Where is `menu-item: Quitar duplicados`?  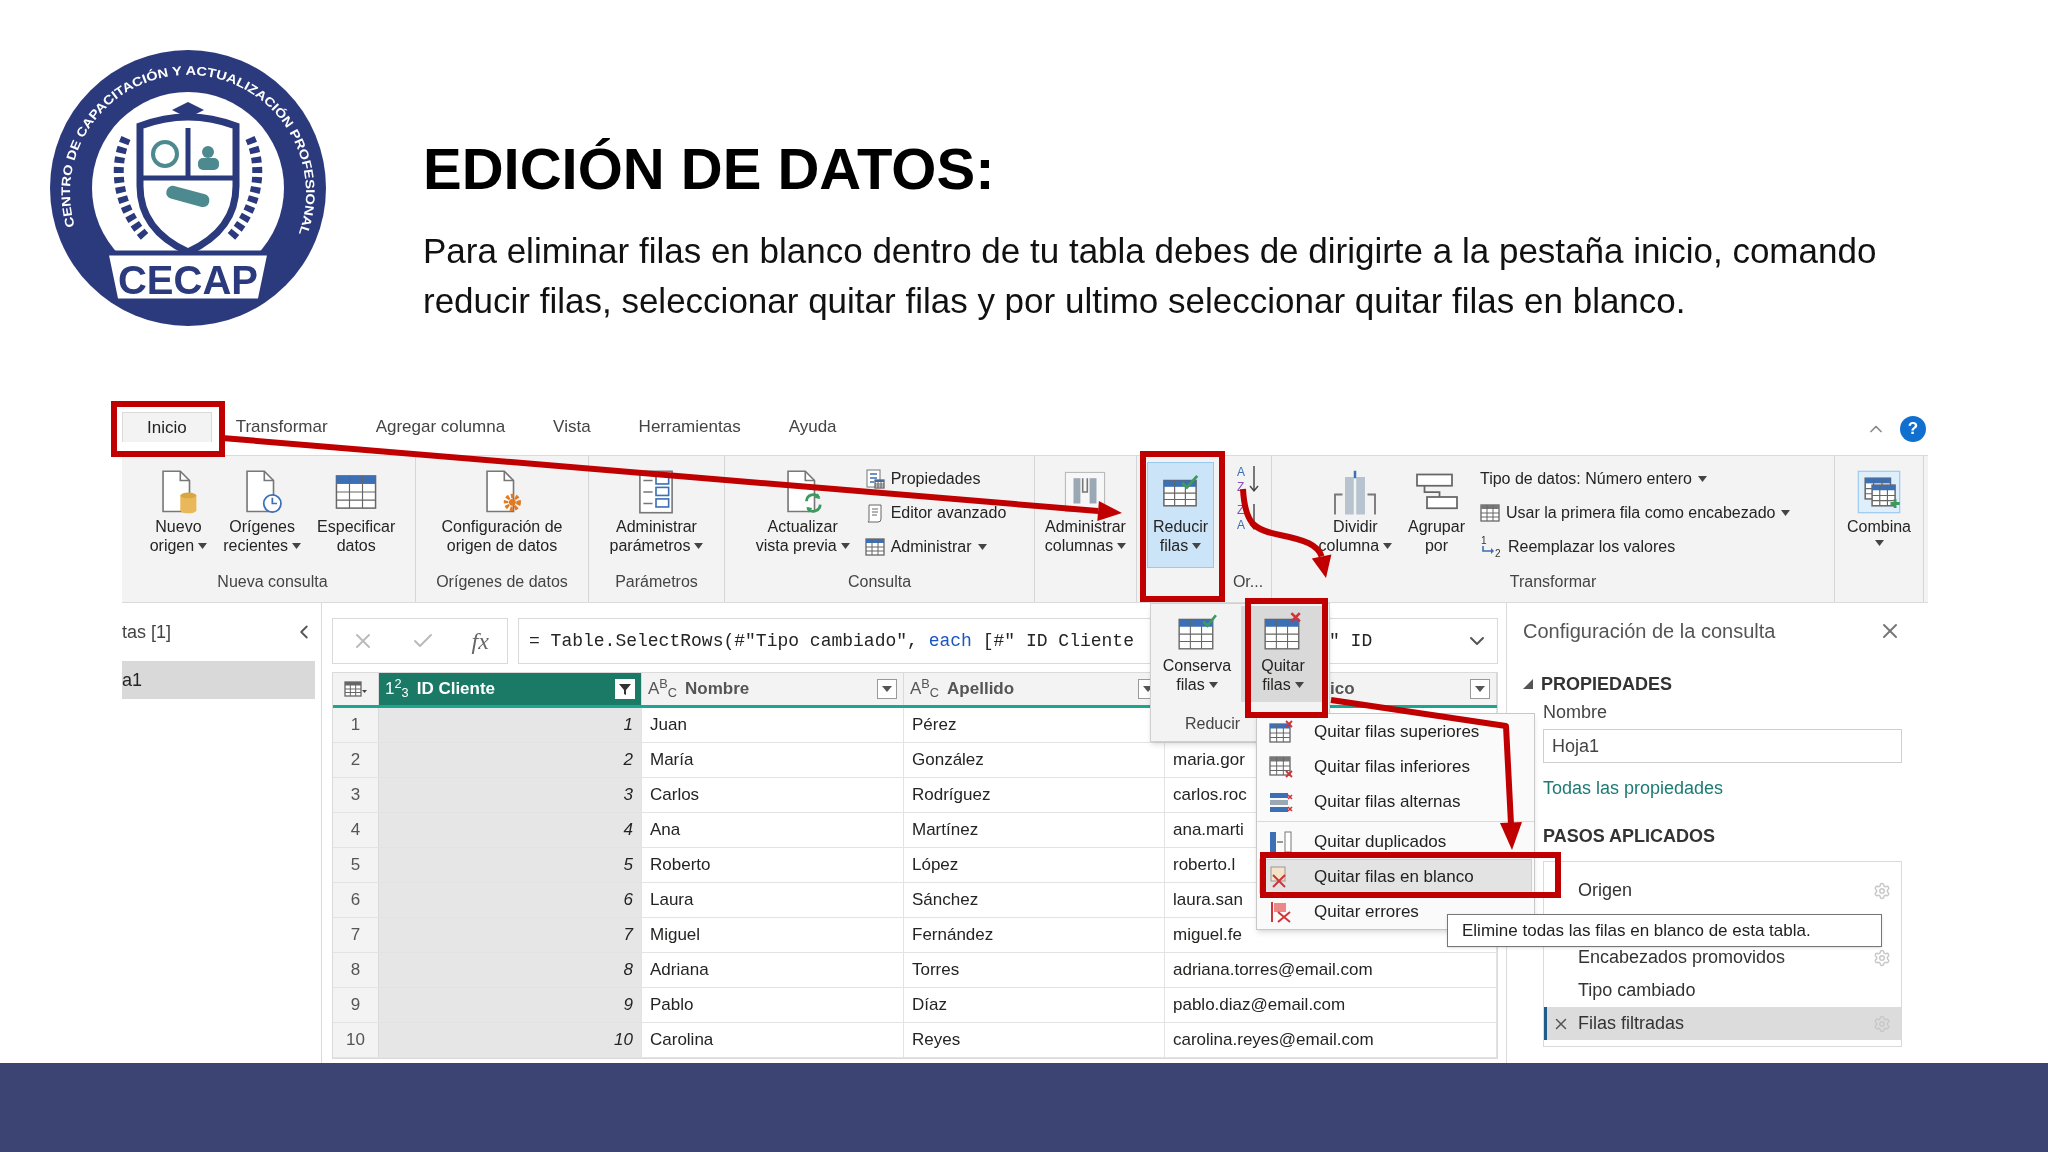 menu-item: Quitar duplicados is located at coordinates (1356, 841).